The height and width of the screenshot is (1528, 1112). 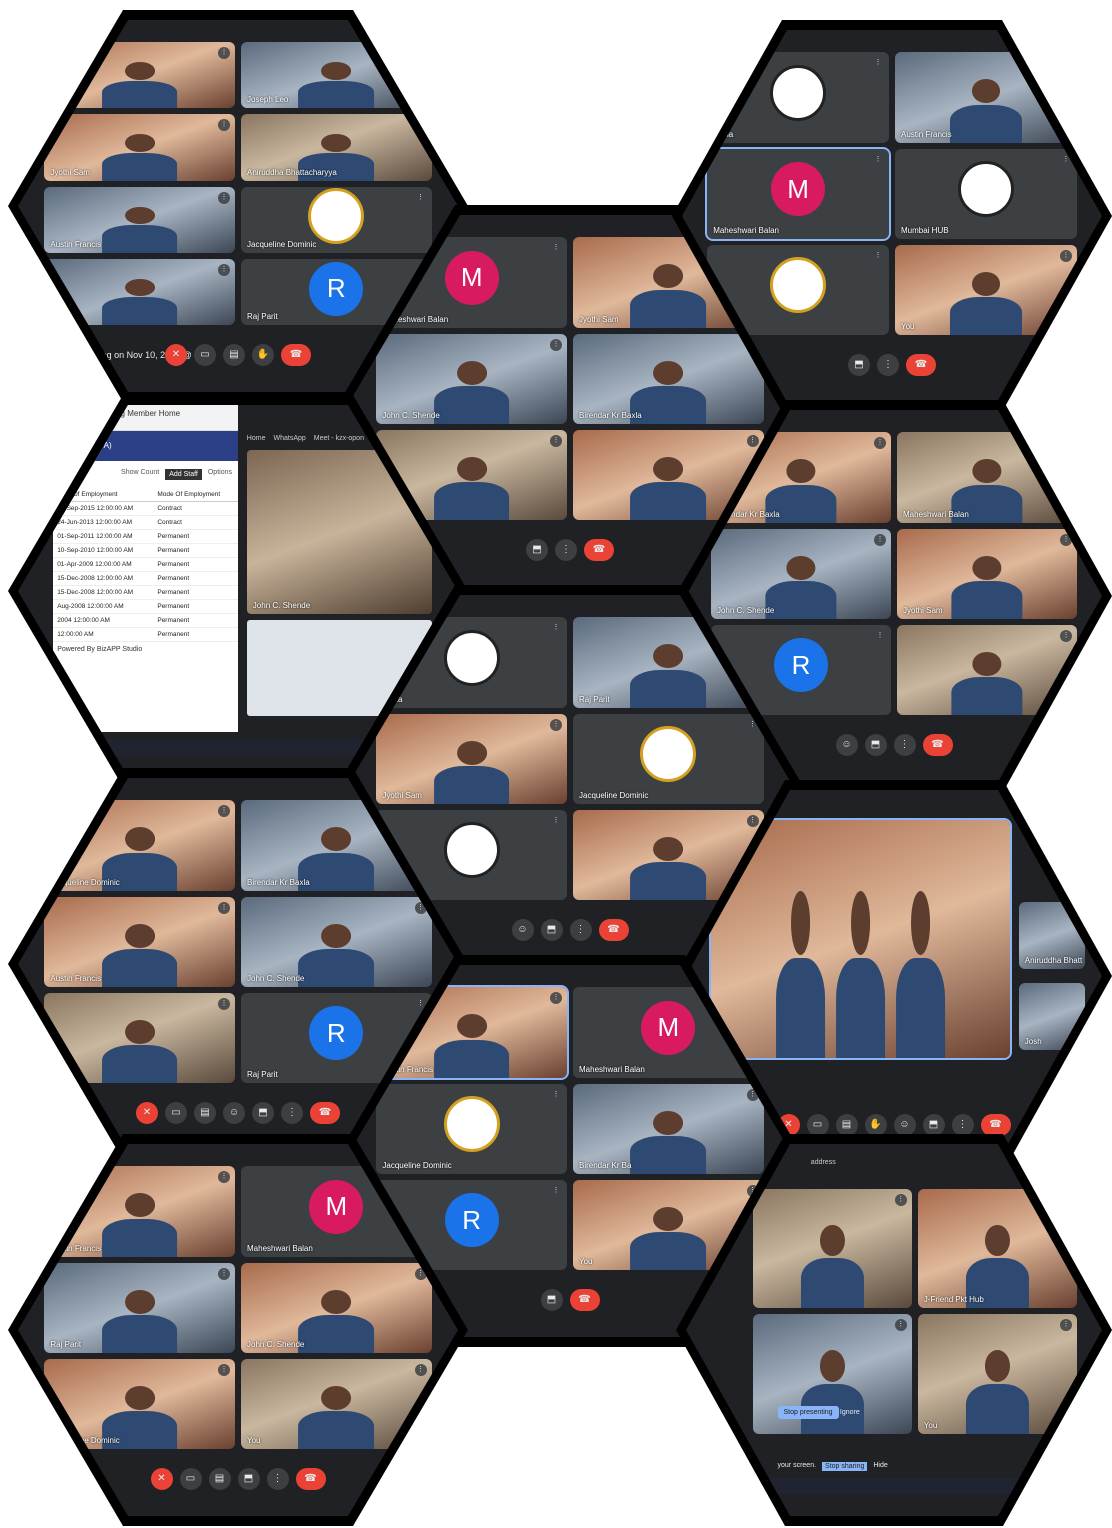 I want to click on browser-address-bar: www.childmiss.org Member Home, so click(x=145, y=418).